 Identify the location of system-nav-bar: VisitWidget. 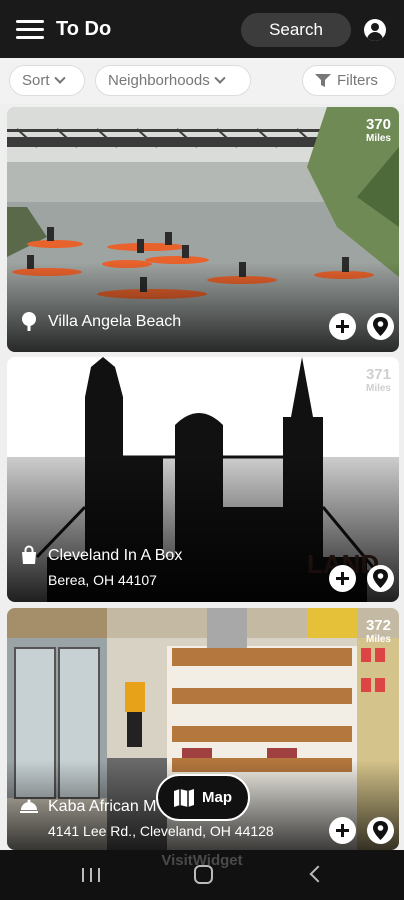
(202, 875).